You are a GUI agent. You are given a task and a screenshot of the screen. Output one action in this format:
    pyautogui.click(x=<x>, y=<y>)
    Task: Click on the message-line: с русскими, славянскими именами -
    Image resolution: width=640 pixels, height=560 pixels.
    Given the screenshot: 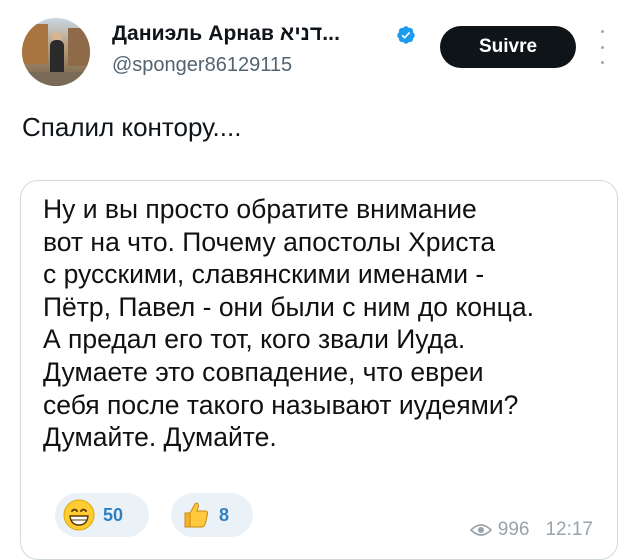 What is the action you would take?
    pyautogui.click(x=264, y=274)
    